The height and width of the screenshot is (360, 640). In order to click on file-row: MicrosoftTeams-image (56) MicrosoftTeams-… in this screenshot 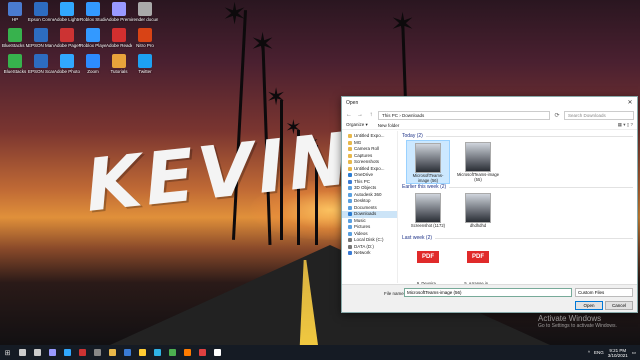, I will do `click(517, 162)`.